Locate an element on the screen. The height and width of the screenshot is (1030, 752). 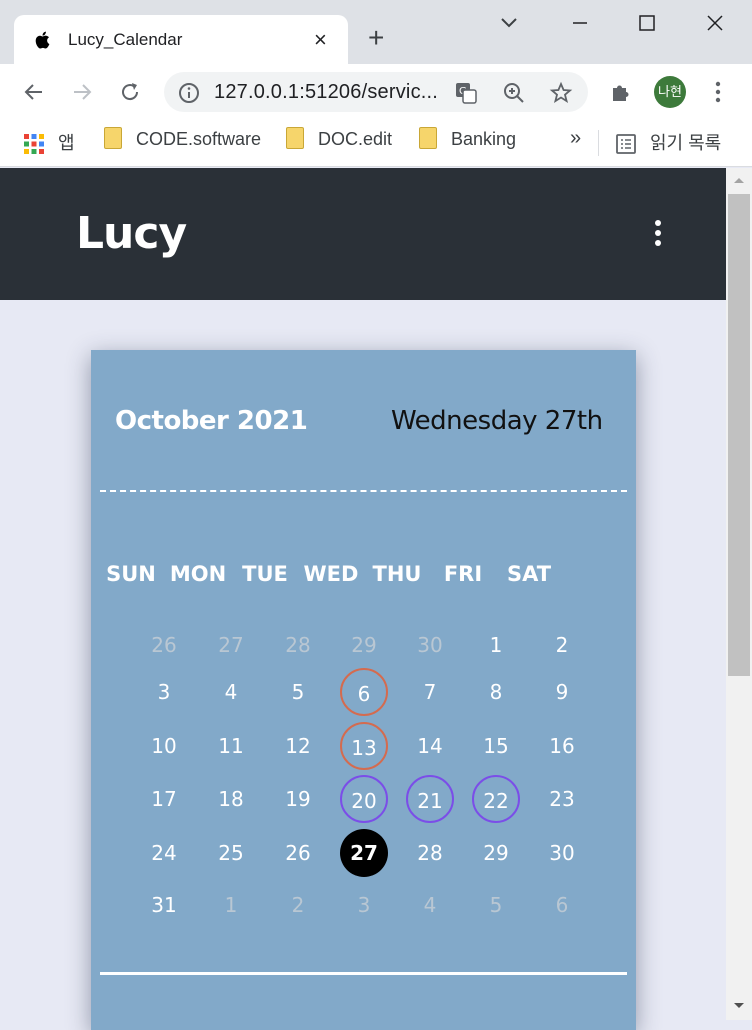
address-bar: 127.0.0.1:51206/servic... G is located at coordinates (376, 92).